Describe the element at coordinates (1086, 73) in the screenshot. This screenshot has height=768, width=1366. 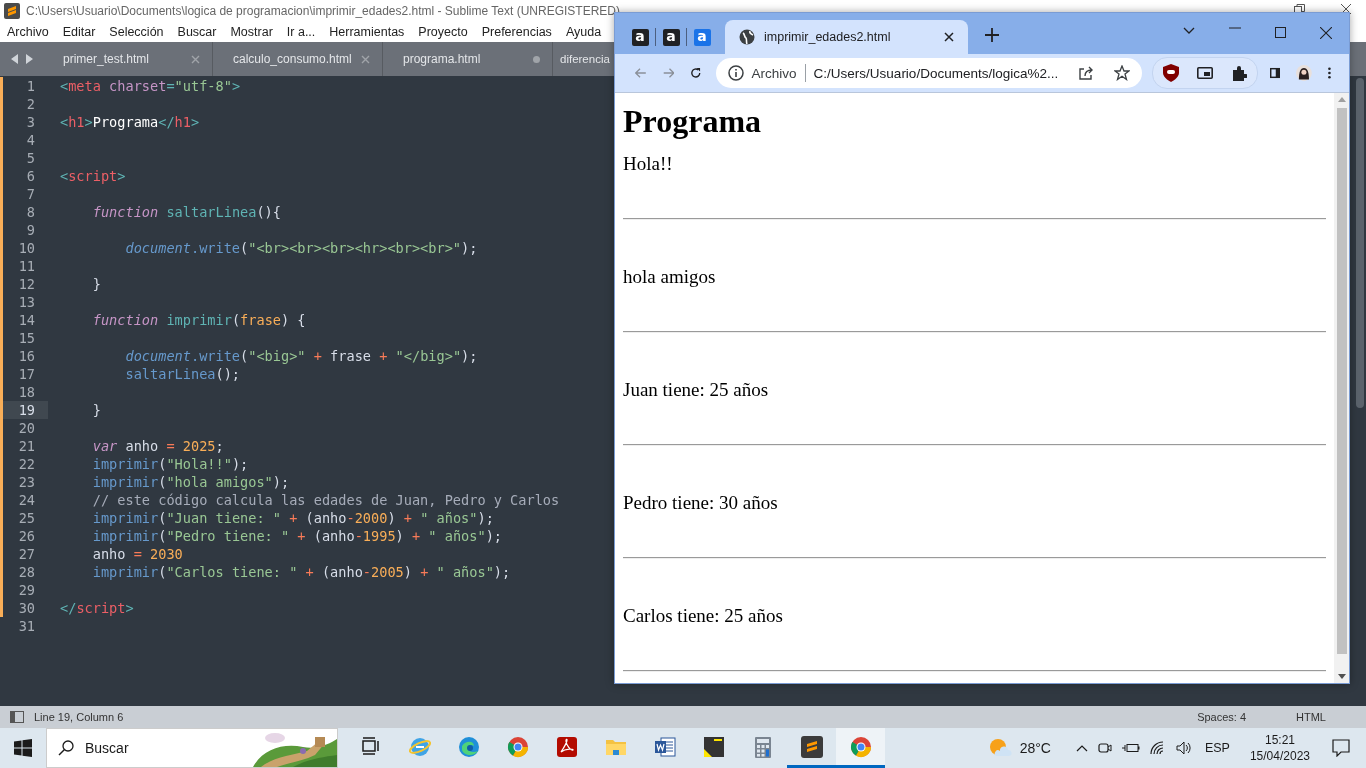
I see `share-icon` at that location.